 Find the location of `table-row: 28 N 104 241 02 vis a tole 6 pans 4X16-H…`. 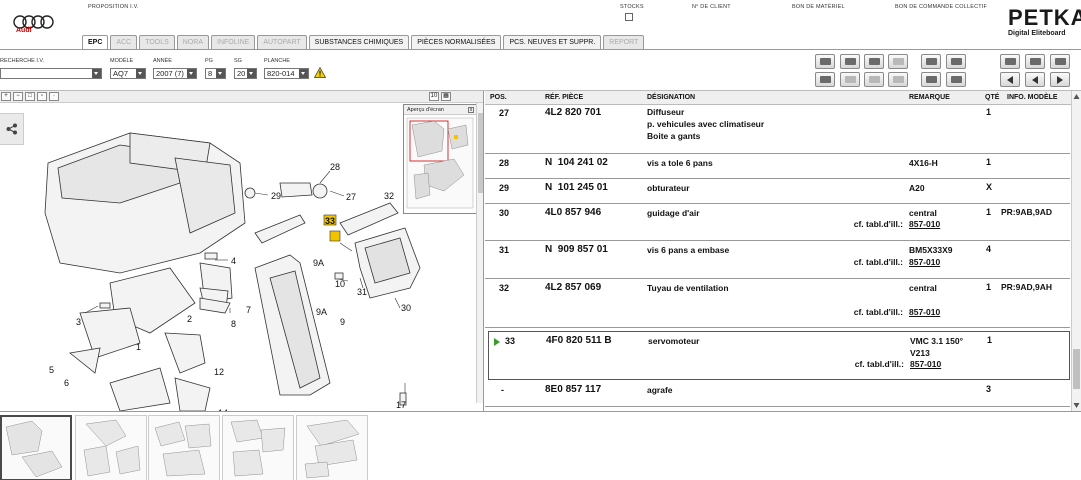

table-row: 28 N 104 241 02 vis a tole 6 pans 4X16-H… is located at coordinates (777, 166).